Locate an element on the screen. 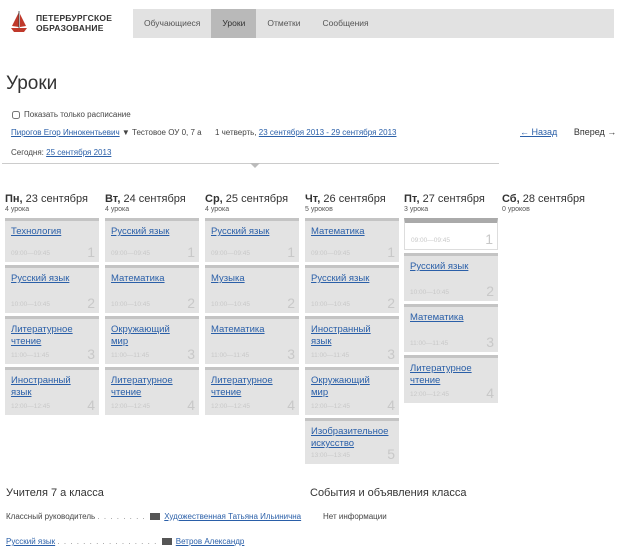 This screenshot has width=623, height=558. top-nav: Обучающиеся Уроки Отметки Сообщения is located at coordinates (373, 23).